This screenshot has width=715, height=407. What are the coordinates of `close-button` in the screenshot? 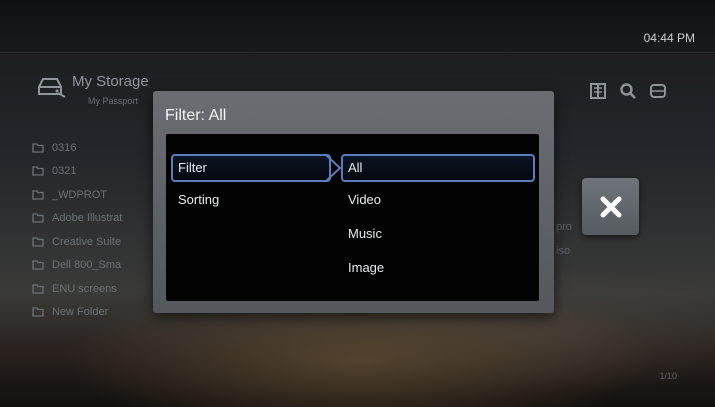 It's located at (610, 206).